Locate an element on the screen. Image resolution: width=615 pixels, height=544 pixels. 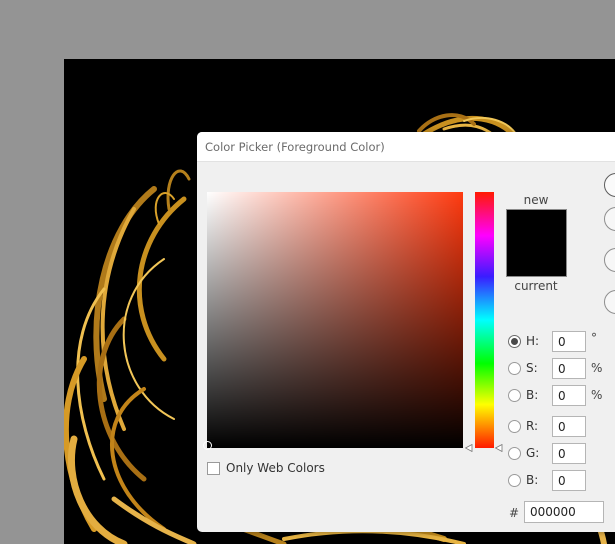
dialog-title: Color Picker (Foreground Color) is located at coordinates (295, 147).